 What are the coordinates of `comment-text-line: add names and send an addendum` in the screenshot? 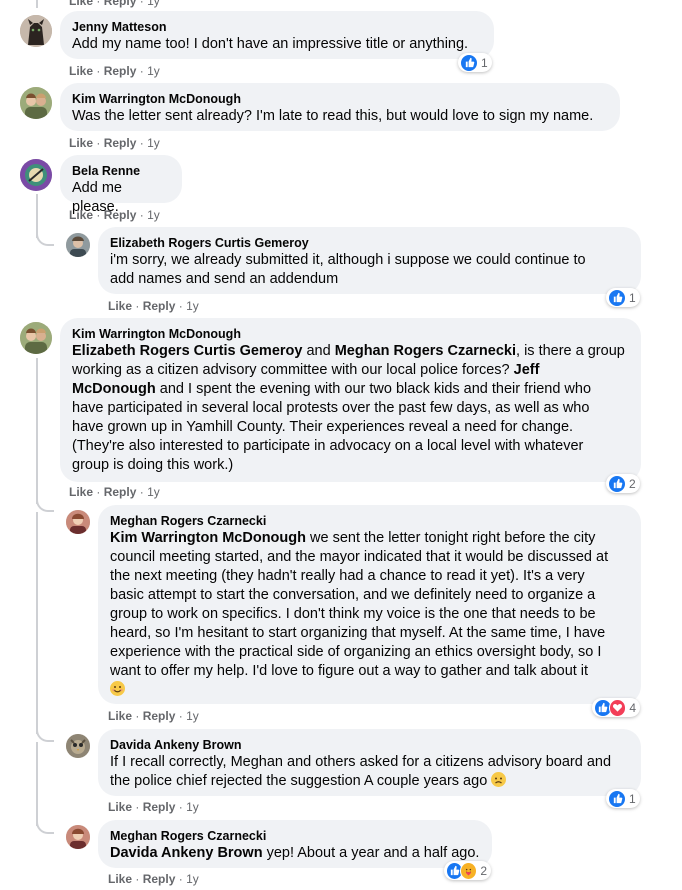 It's located at (224, 279).